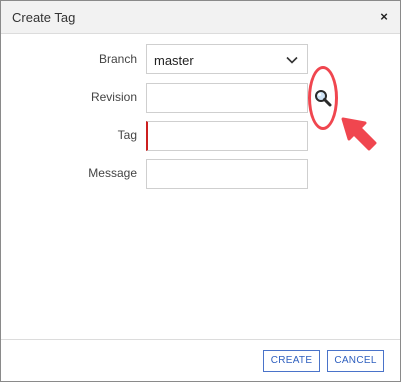 The height and width of the screenshot is (382, 401). I want to click on annotation-arrow-icon, so click(359, 134).